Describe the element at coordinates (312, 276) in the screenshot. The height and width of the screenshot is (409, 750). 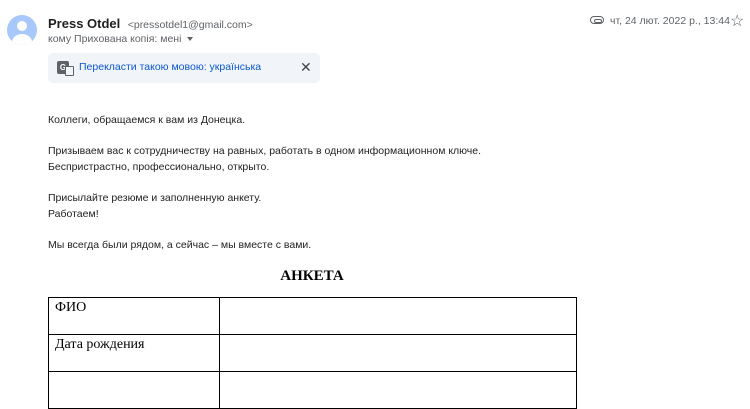
I see `form-title: АНКЕТА` at that location.